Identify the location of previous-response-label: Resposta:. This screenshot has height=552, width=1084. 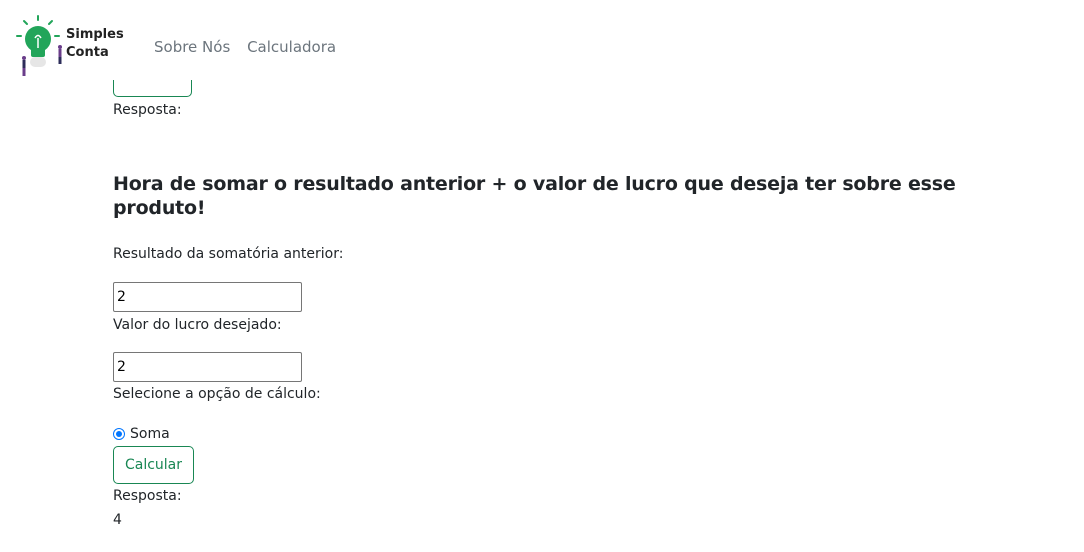
(147, 110).